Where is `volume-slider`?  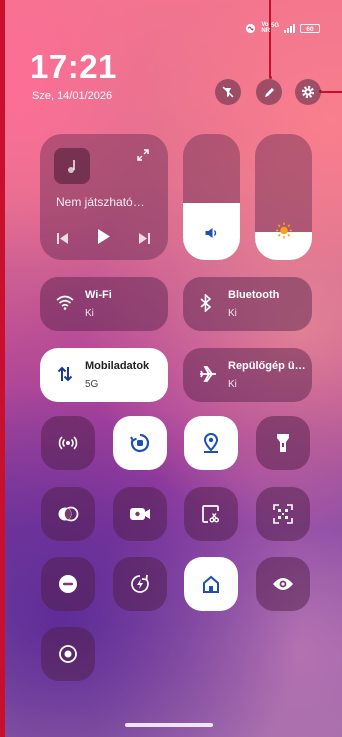 volume-slider is located at coordinates (211, 197).